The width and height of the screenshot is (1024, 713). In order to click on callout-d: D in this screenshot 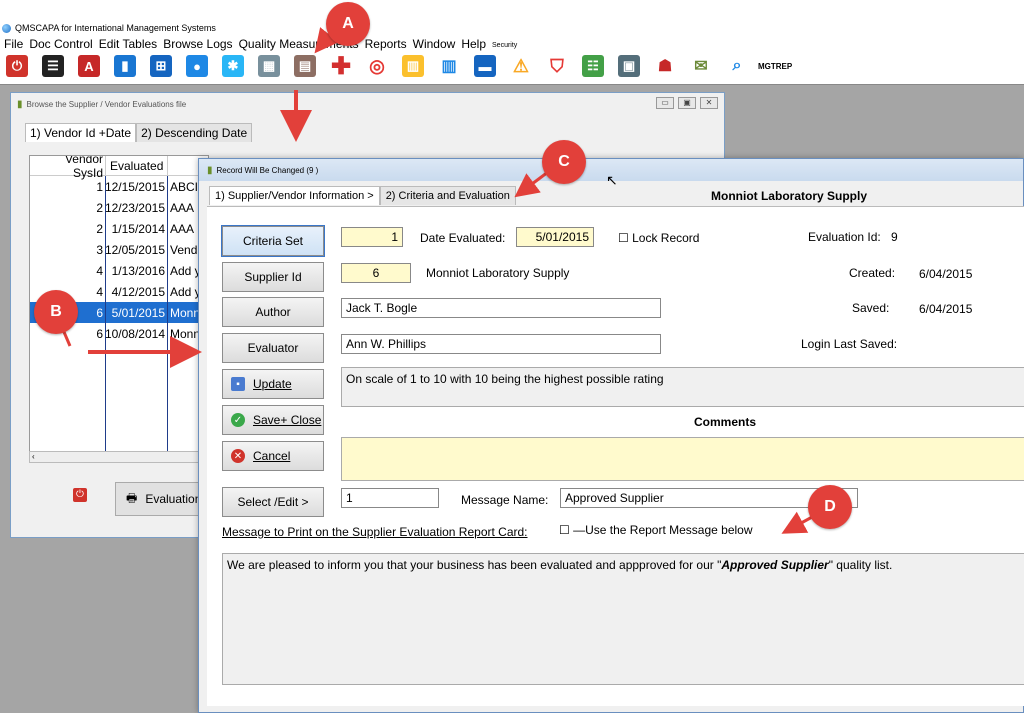, I will do `click(830, 507)`.